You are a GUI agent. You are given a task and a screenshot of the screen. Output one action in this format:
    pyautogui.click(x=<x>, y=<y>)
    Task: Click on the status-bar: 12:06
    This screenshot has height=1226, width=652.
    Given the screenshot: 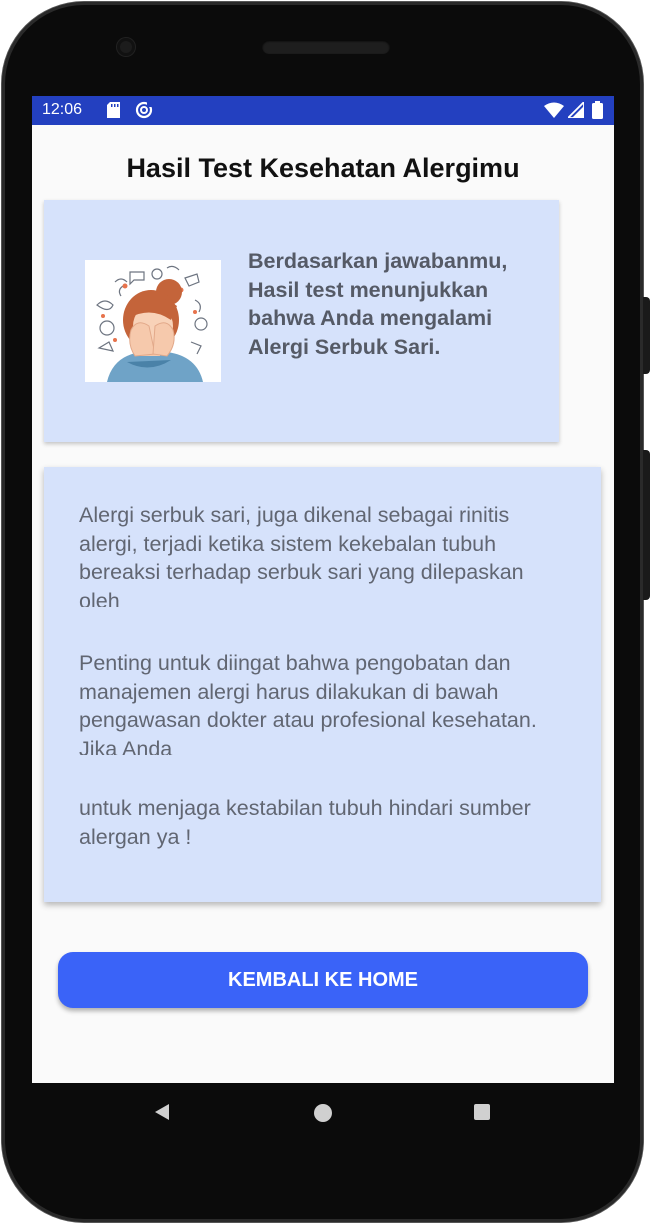 What is the action you would take?
    pyautogui.click(x=323, y=110)
    